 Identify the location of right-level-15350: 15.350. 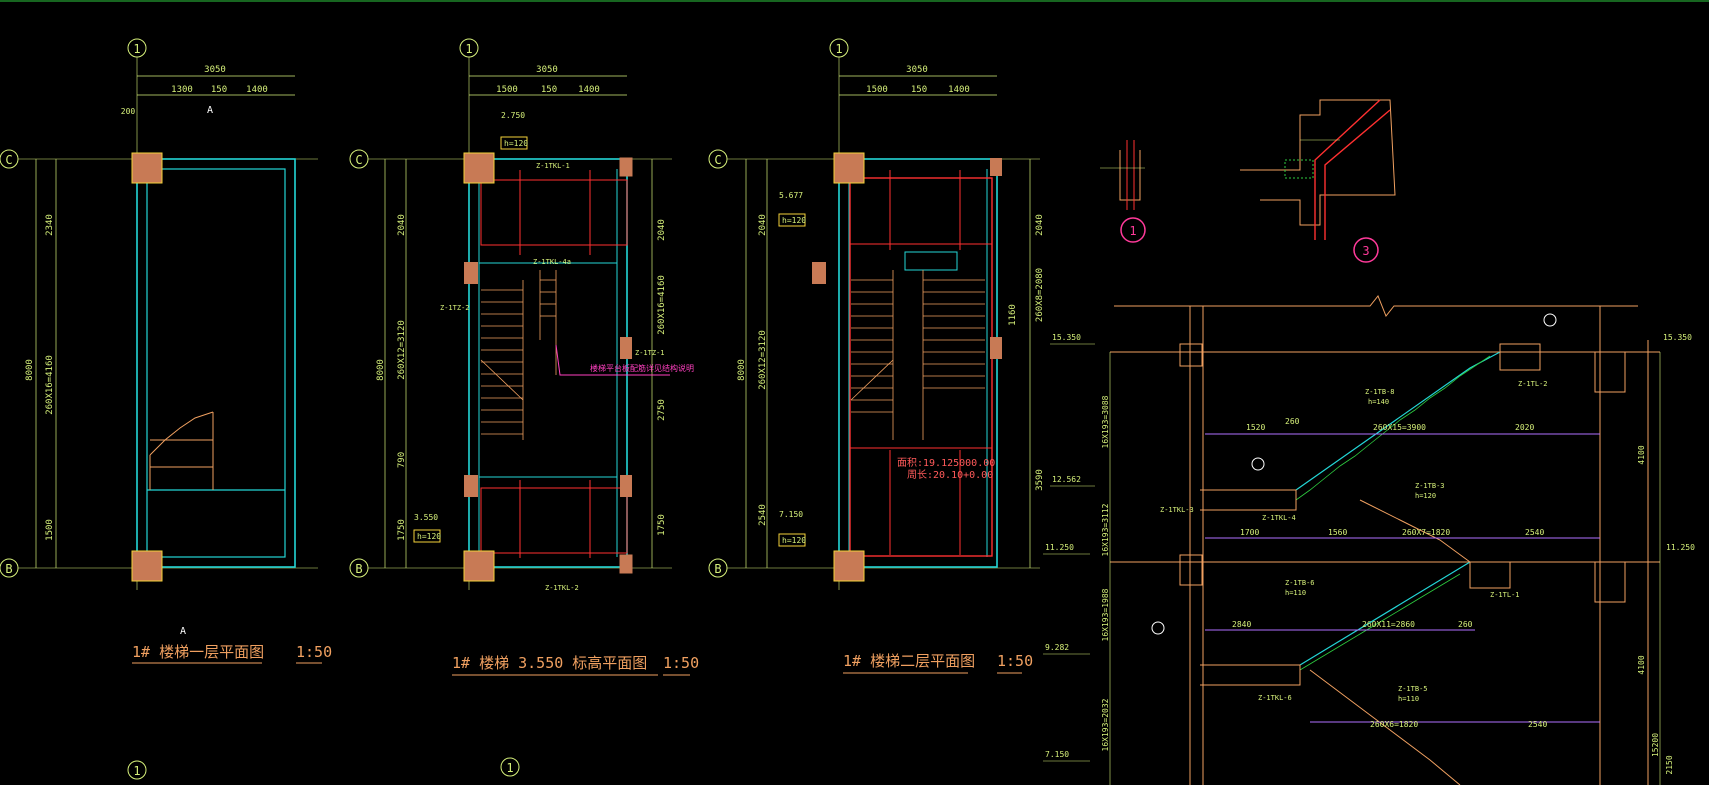
(1677, 337).